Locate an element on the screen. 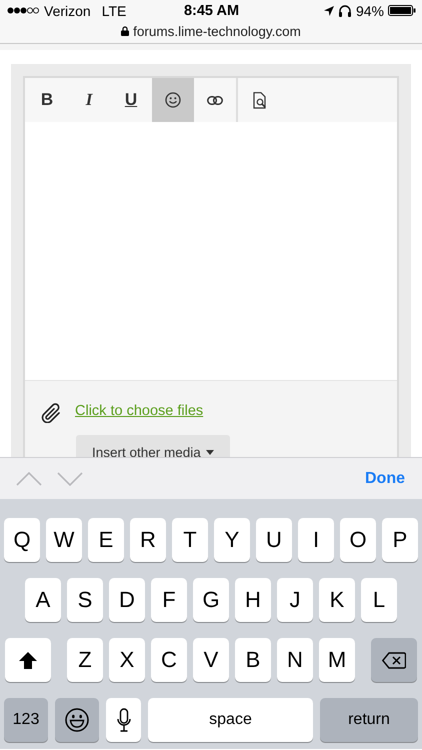 The width and height of the screenshot is (422, 750). signal-icon is located at coordinates (23, 10).